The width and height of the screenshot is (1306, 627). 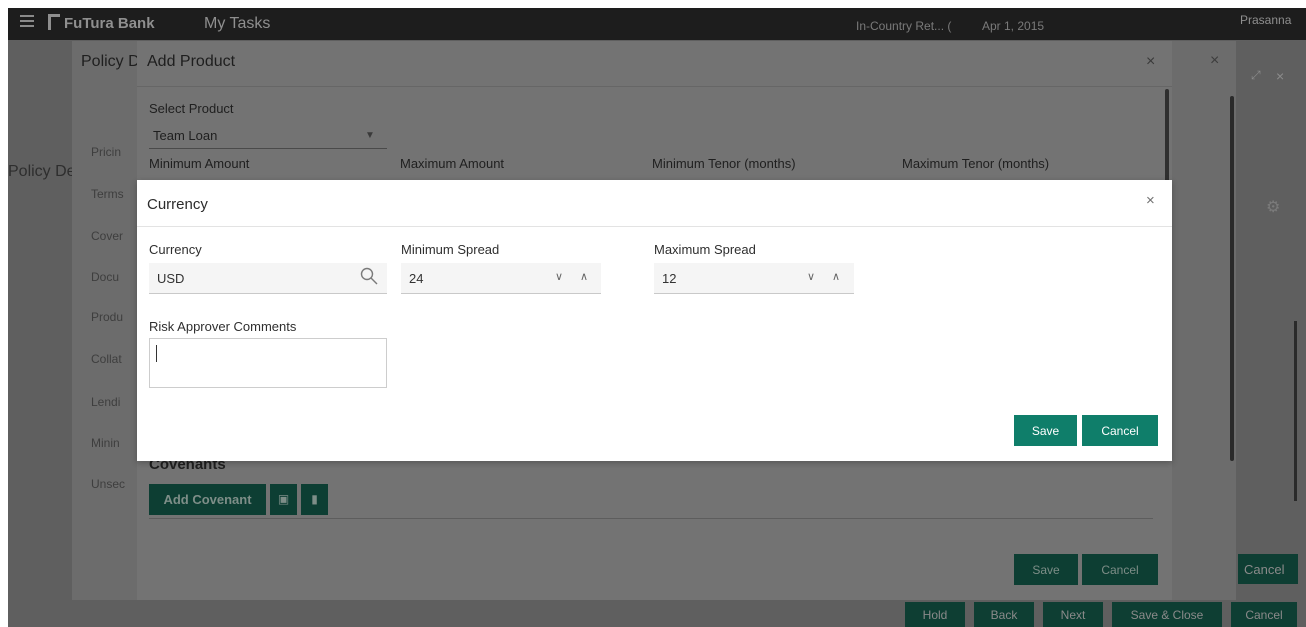 I want to click on max-spread-stepper, so click(x=754, y=278).